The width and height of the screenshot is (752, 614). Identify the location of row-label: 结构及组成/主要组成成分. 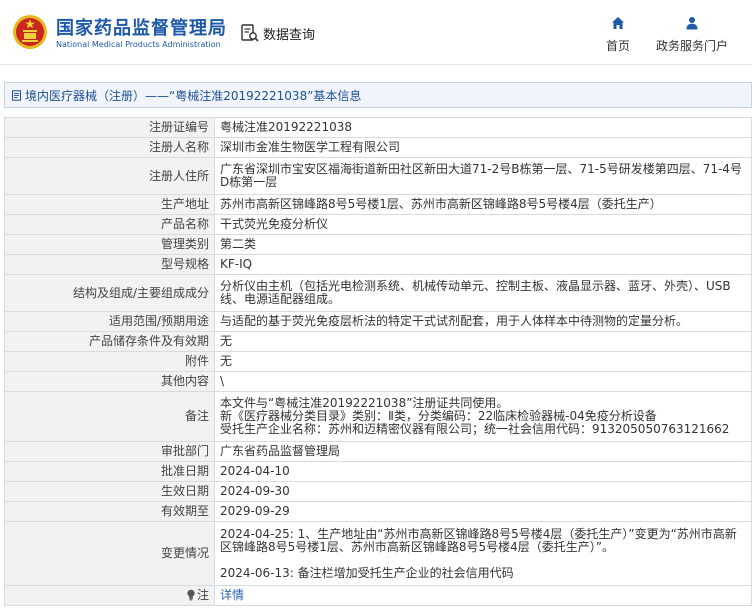
(109, 293).